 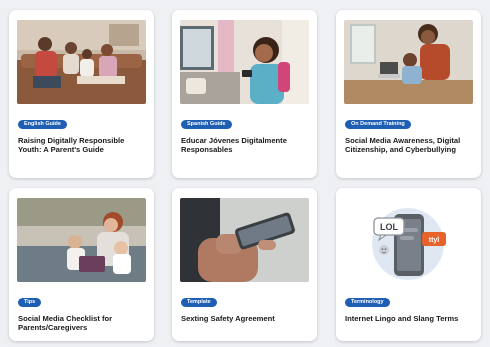 What do you see at coordinates (245, 145) in the screenshot?
I see `card-title: Educar Jóvenes Digitalmente Responsables` at bounding box center [245, 145].